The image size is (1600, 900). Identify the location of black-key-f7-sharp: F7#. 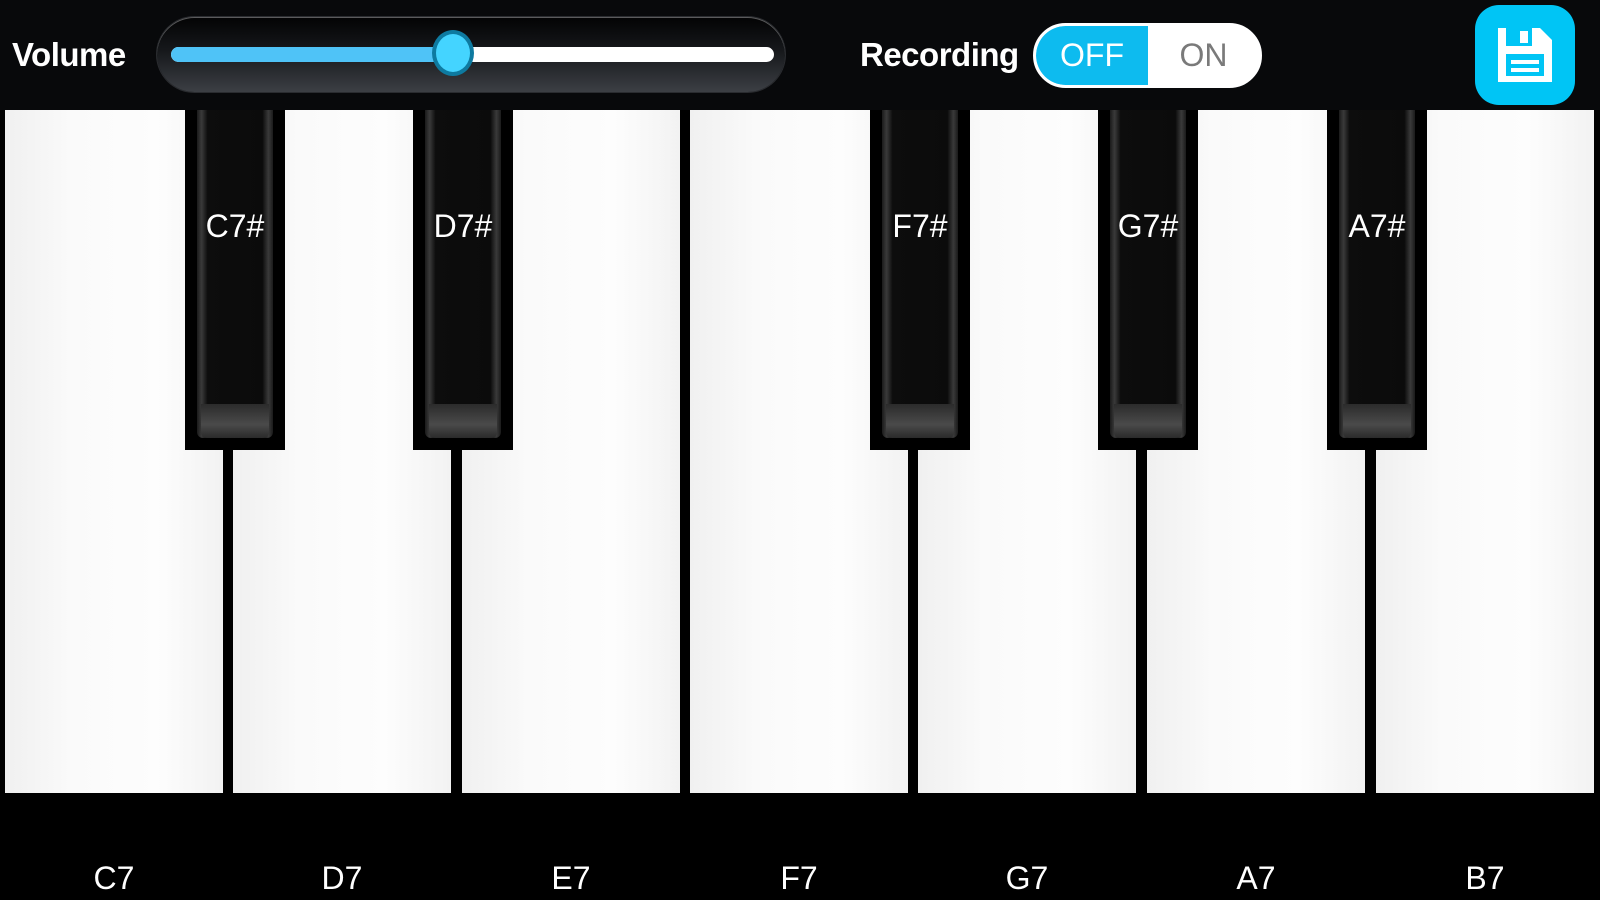
(920, 280).